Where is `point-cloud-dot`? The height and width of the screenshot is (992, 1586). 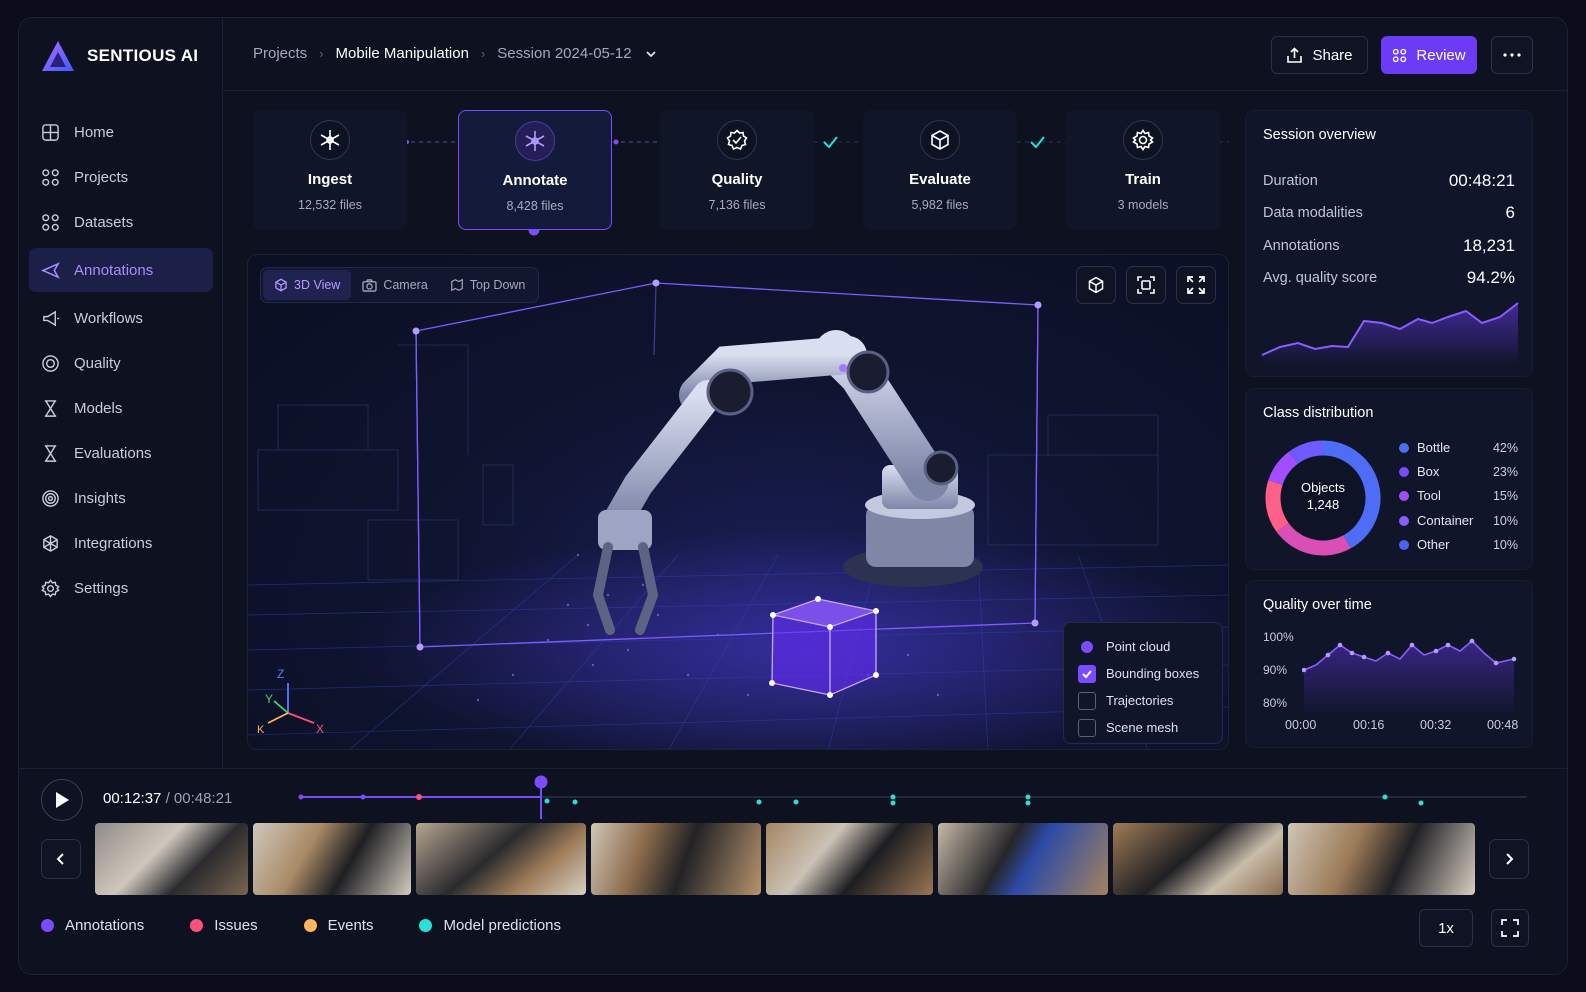
point-cloud-dot is located at coordinates (1087, 646).